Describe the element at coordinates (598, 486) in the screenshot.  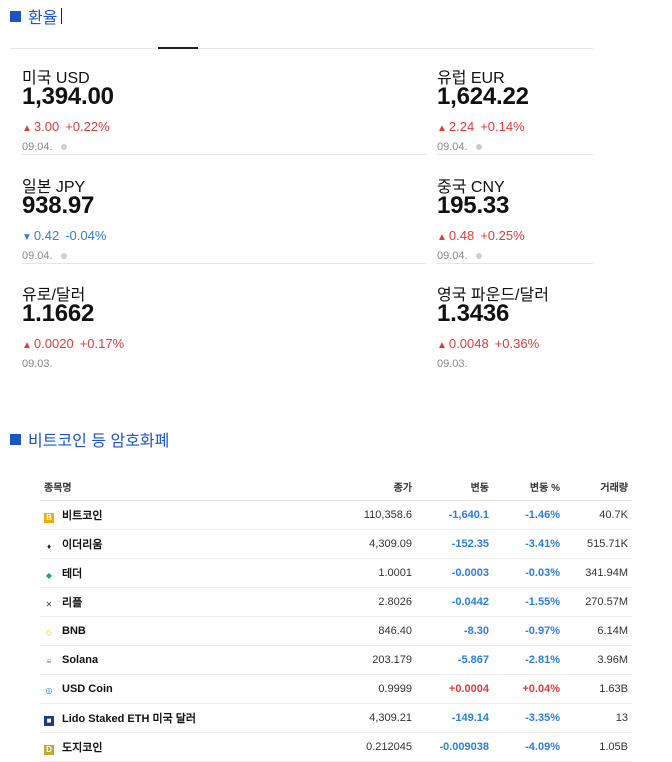
I see `header-volume: 거래량` at that location.